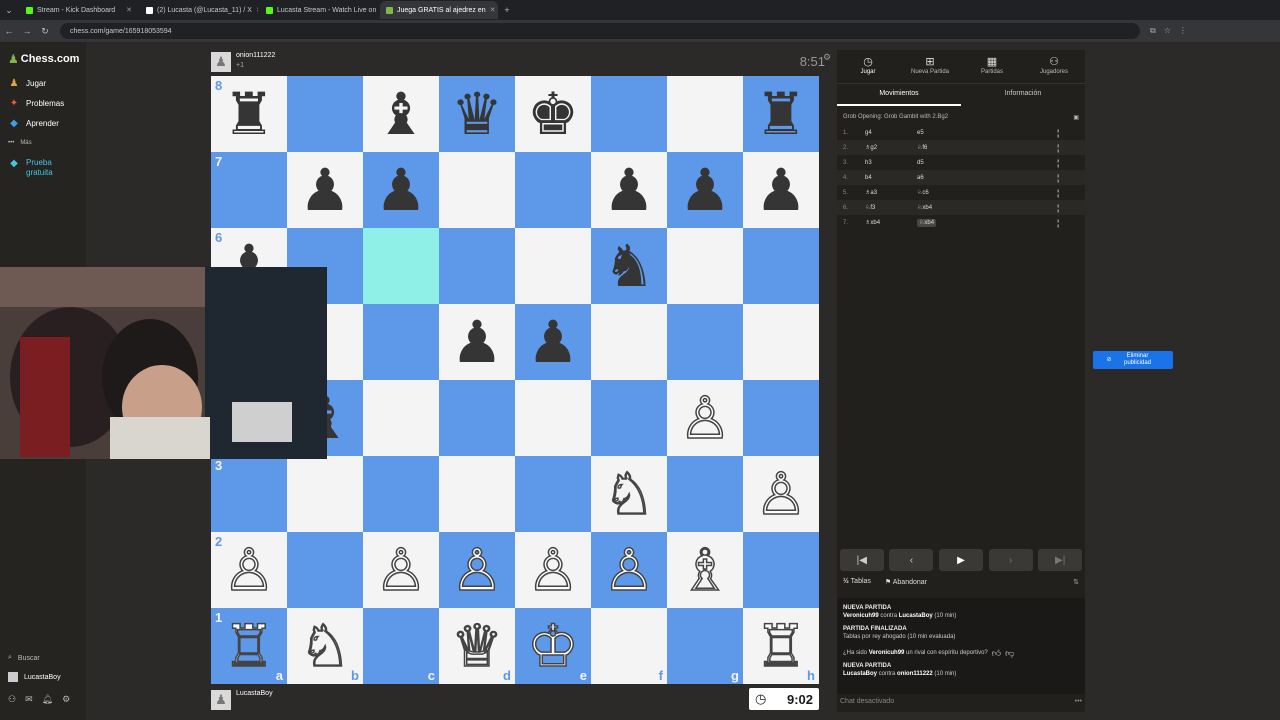 This screenshot has height=720, width=1280. Describe the element at coordinates (27, 83) in the screenshot. I see `sidebar-item-jugar: ♟ Jugar` at that location.